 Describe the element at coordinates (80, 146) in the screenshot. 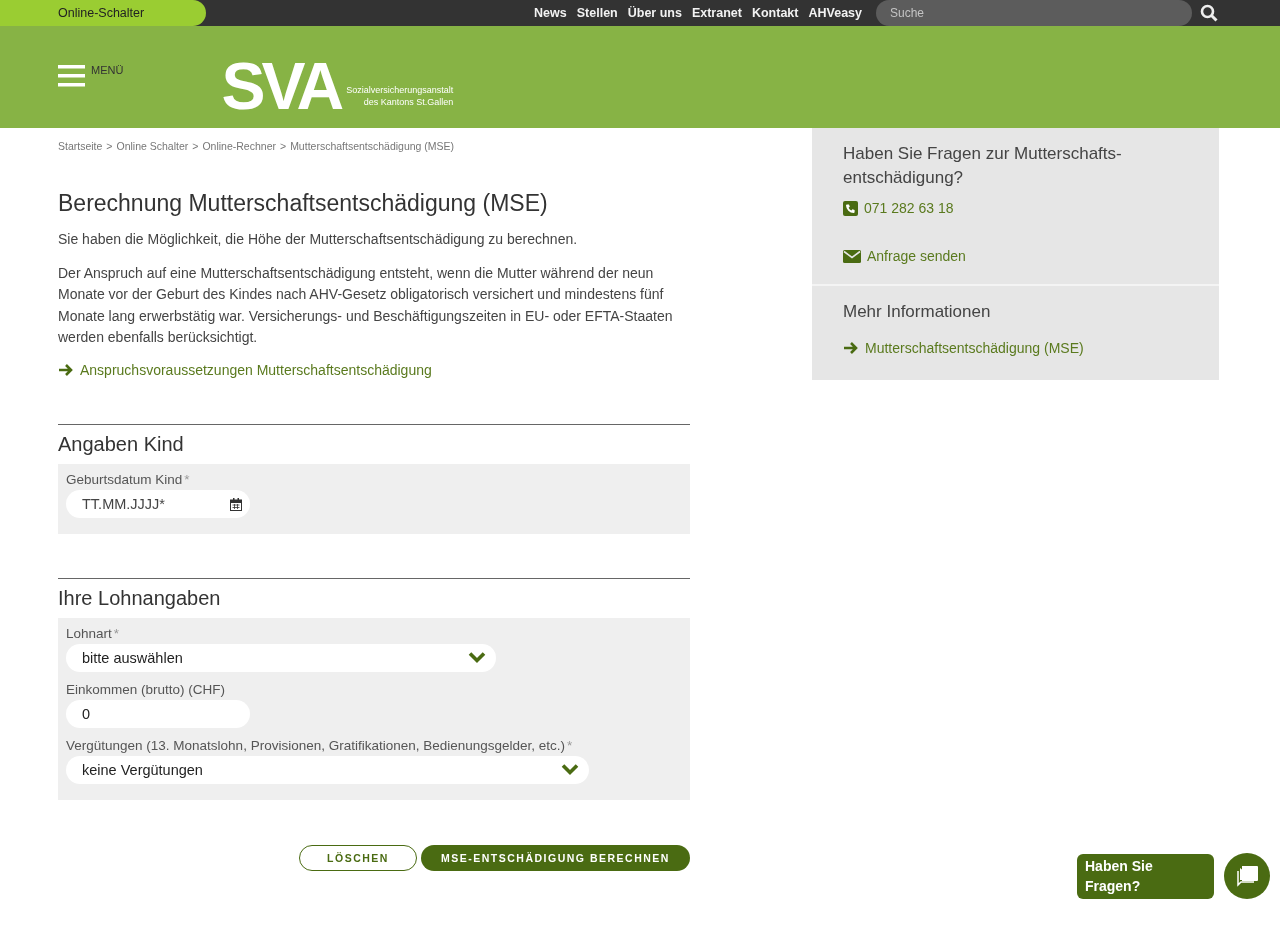

I see `breadcrumb-link: Startseite` at that location.